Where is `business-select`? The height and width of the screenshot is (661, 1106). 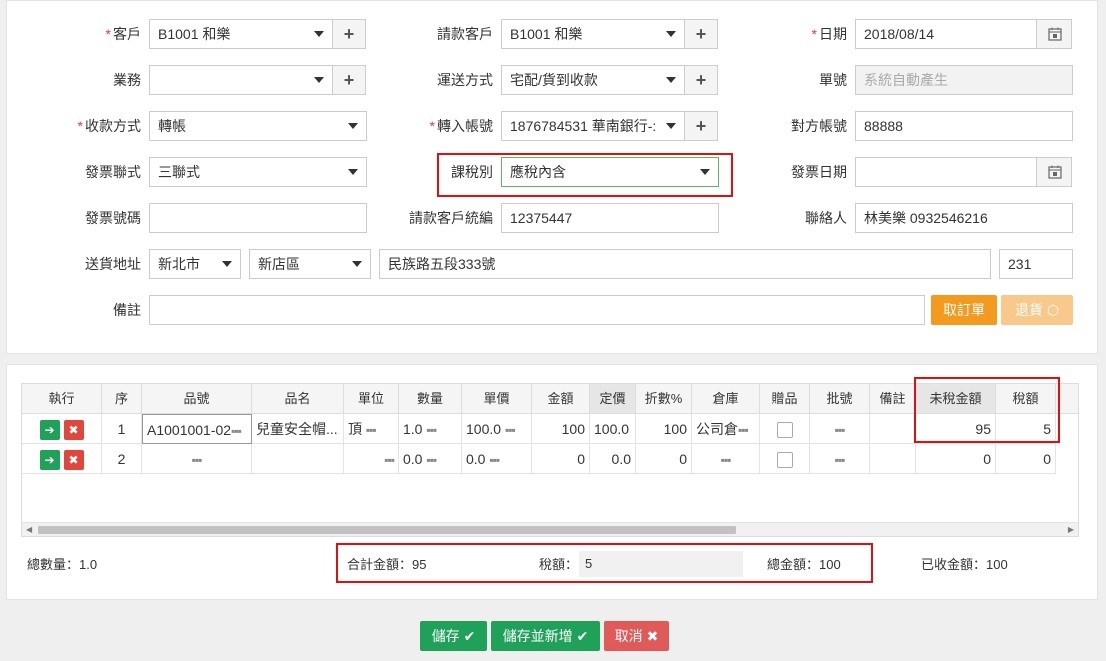
business-select is located at coordinates (241, 80).